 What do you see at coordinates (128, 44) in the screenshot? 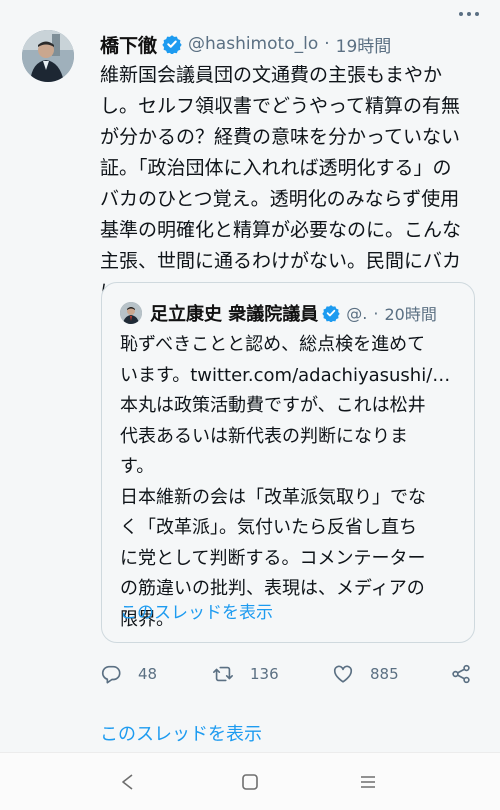
I see `author-name: 橋下徹` at bounding box center [128, 44].